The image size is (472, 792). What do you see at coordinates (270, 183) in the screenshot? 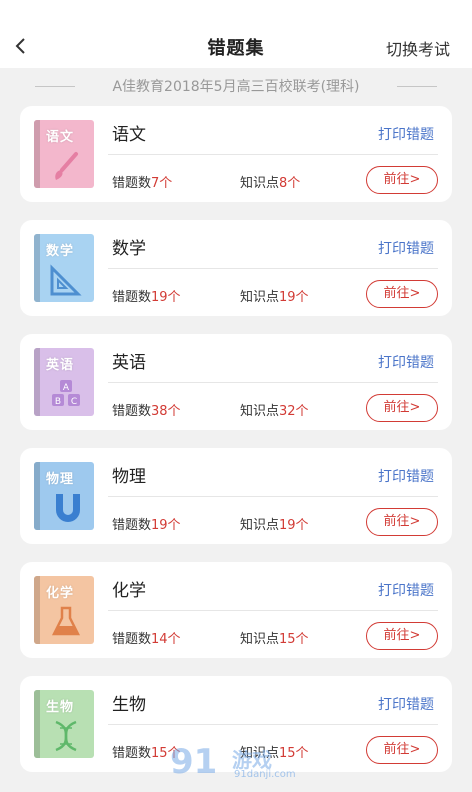
I see `knowledge-count: 知识点8个` at bounding box center [270, 183].